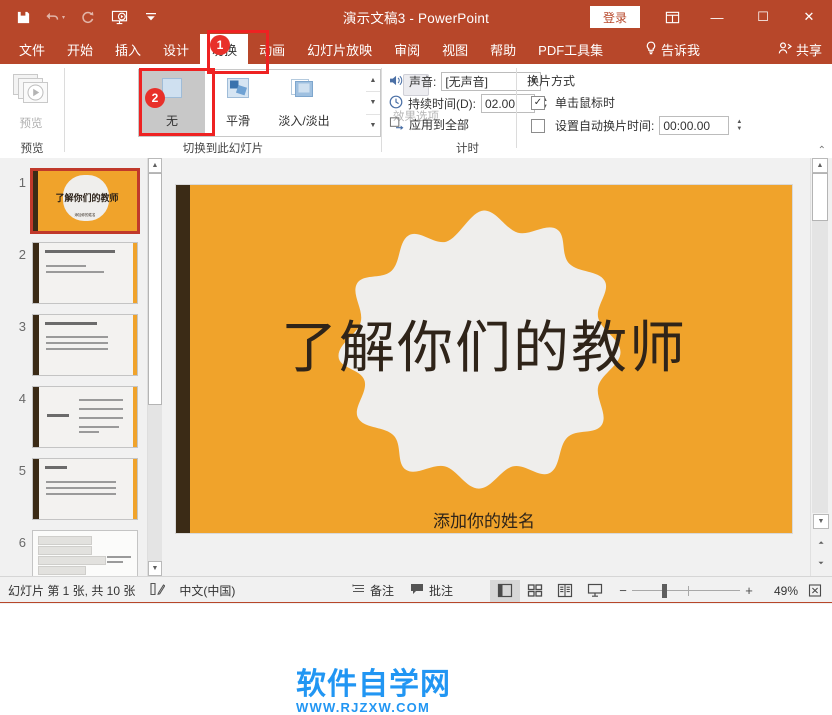 Image resolution: width=832 pixels, height=715 pixels. What do you see at coordinates (484, 349) in the screenshot?
I see `slide-title-text: 了解你们的教师` at bounding box center [484, 349].